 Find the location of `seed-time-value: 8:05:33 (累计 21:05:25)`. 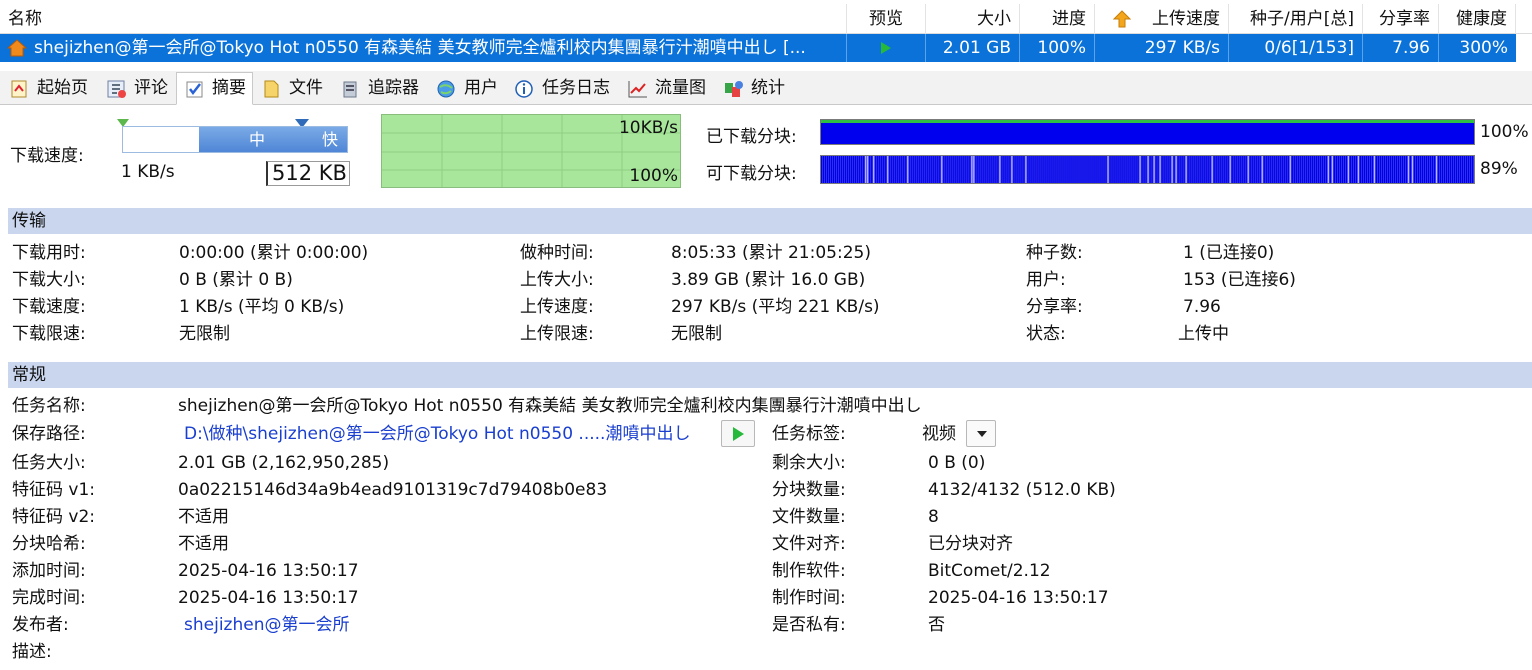

seed-time-value: 8:05:33 (累计 21:05:25) is located at coordinates (771, 253).